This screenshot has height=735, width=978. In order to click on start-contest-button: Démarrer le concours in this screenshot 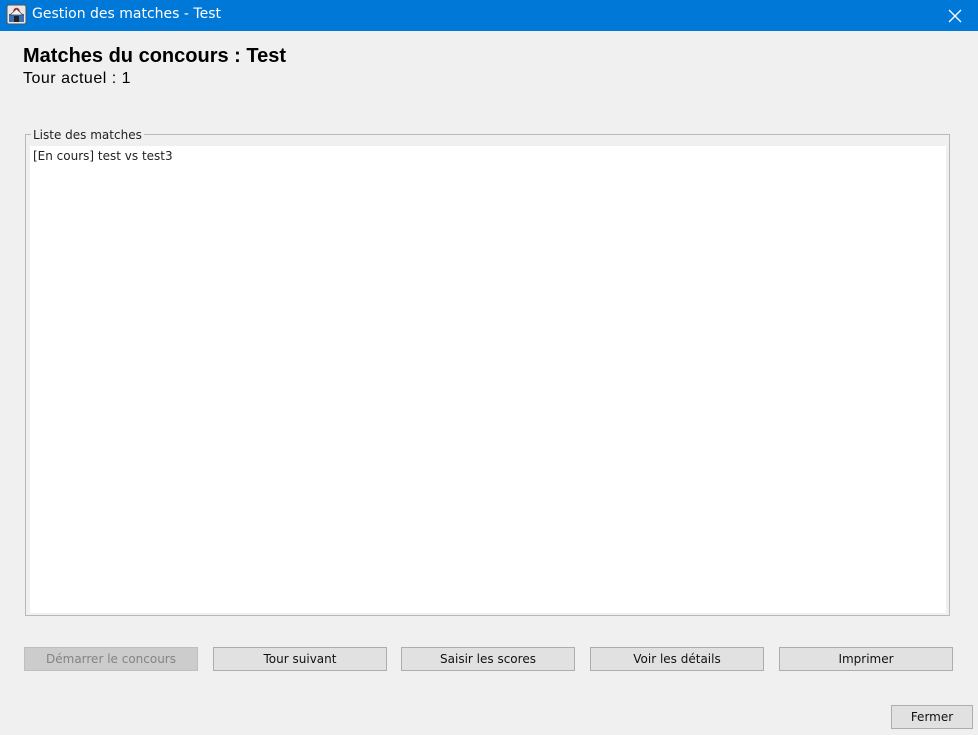, I will do `click(111, 659)`.